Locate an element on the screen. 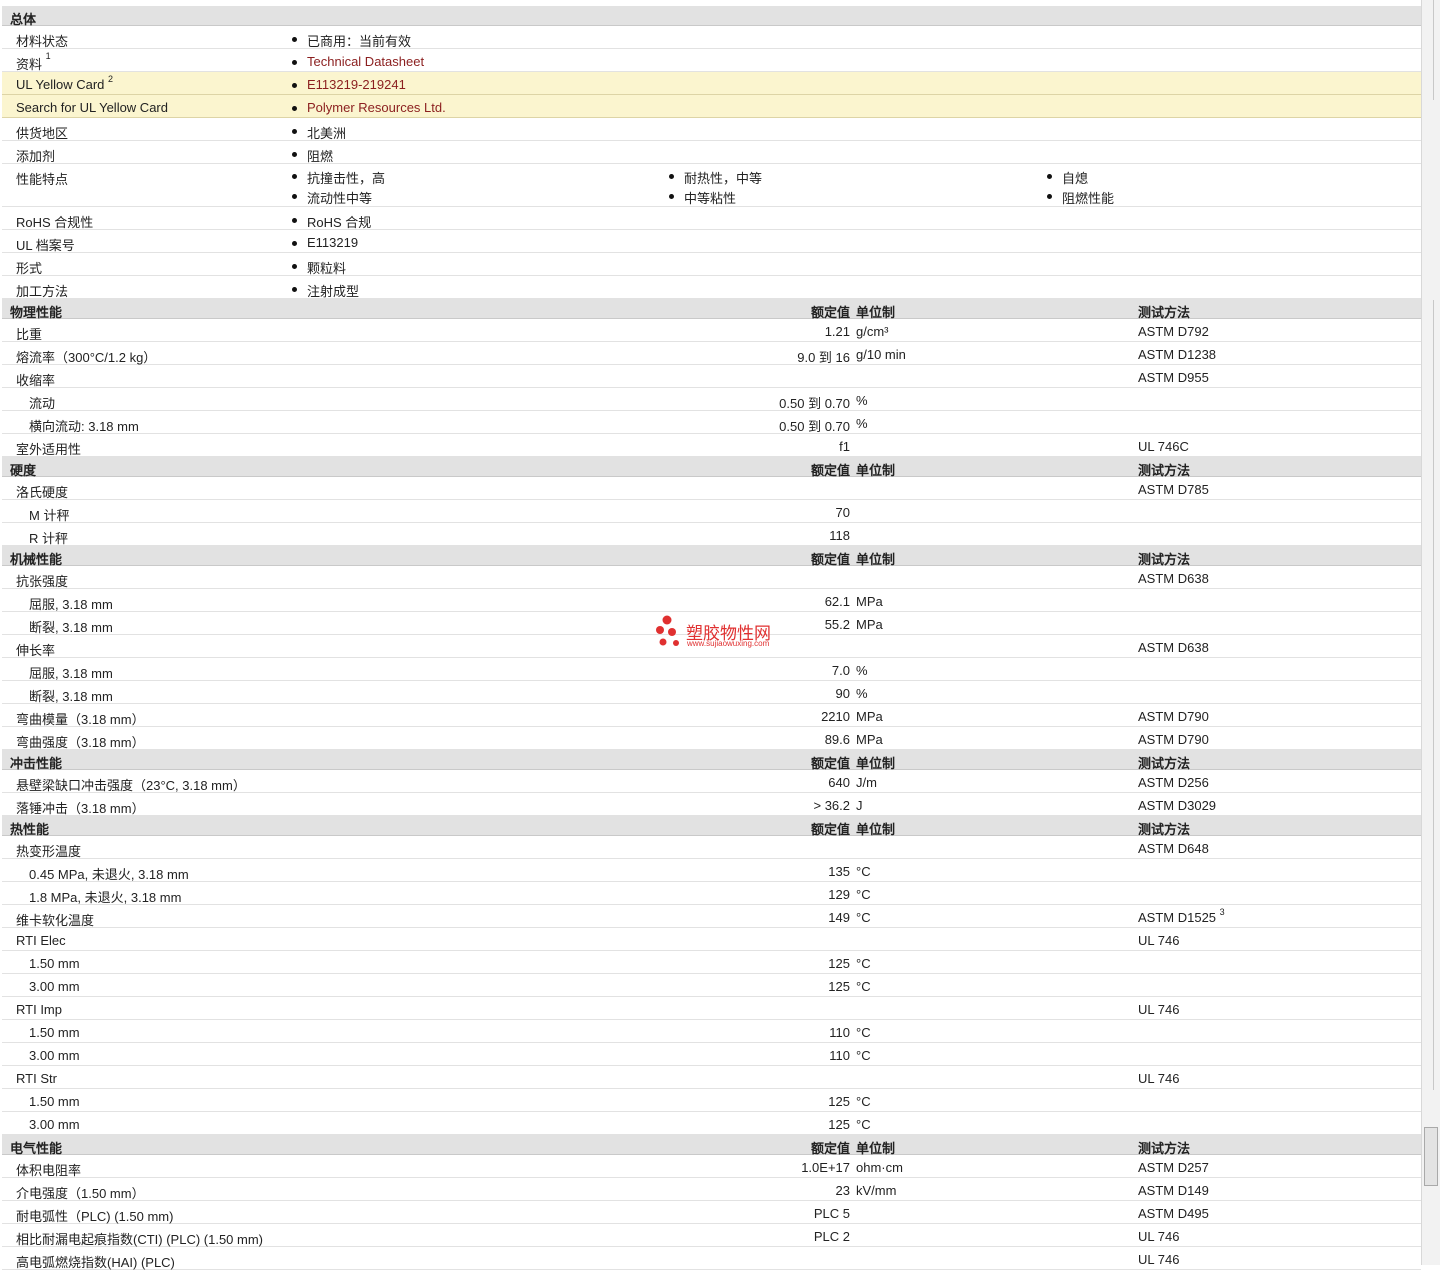  property-row: 材料状态 已商用：当前有效 is located at coordinates (711, 37).